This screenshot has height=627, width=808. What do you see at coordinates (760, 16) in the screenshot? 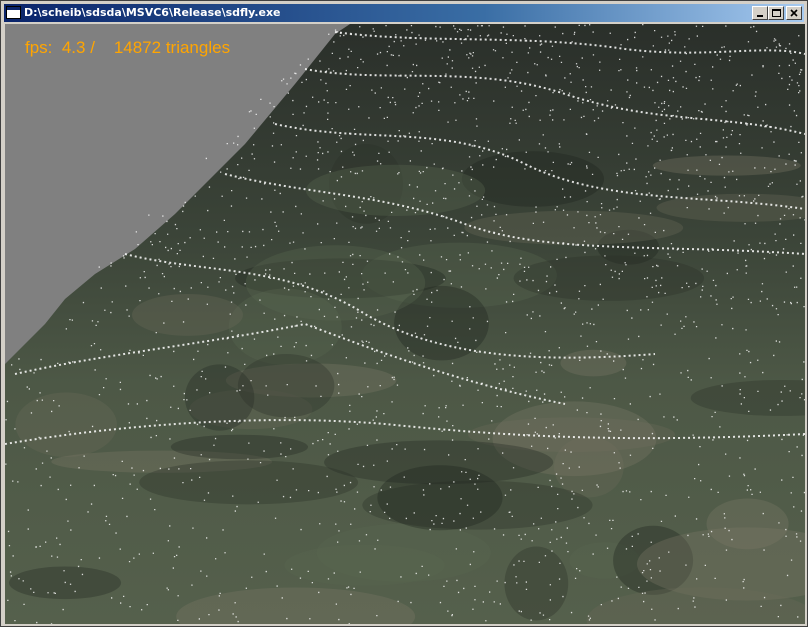
I see `minimize-icon` at bounding box center [760, 16].